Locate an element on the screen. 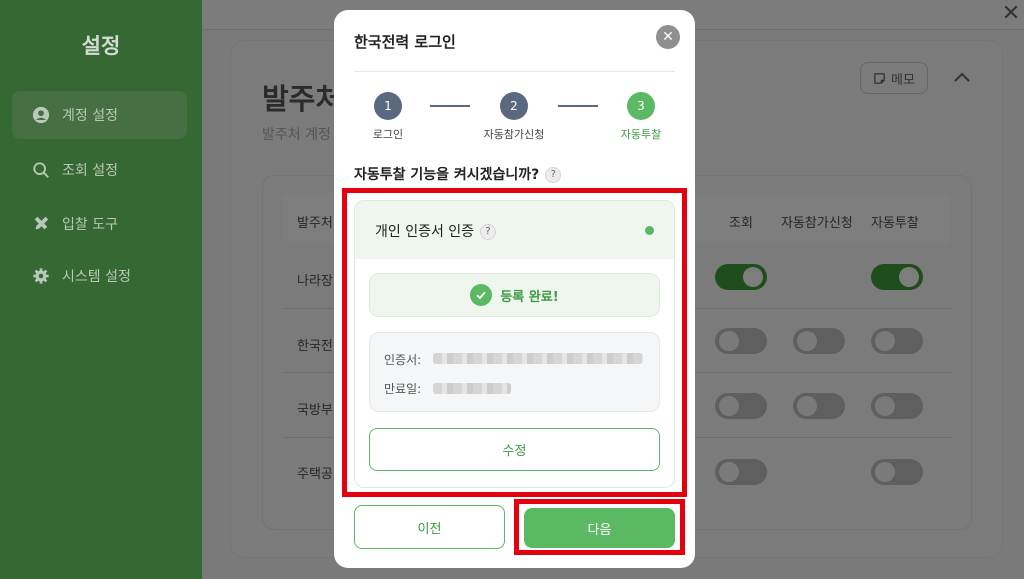 Image resolution: width=1024 pixels, height=579 pixels. step-2-circle: 2 is located at coordinates (514, 106).